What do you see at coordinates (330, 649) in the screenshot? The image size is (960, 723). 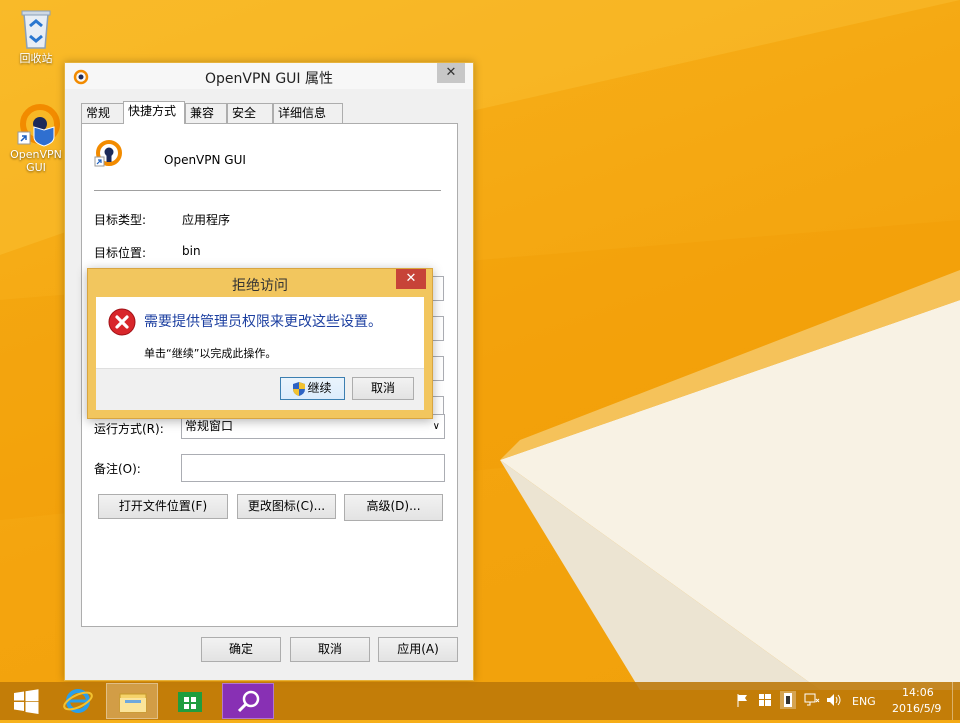 I see `cancel-button: 取消` at bounding box center [330, 649].